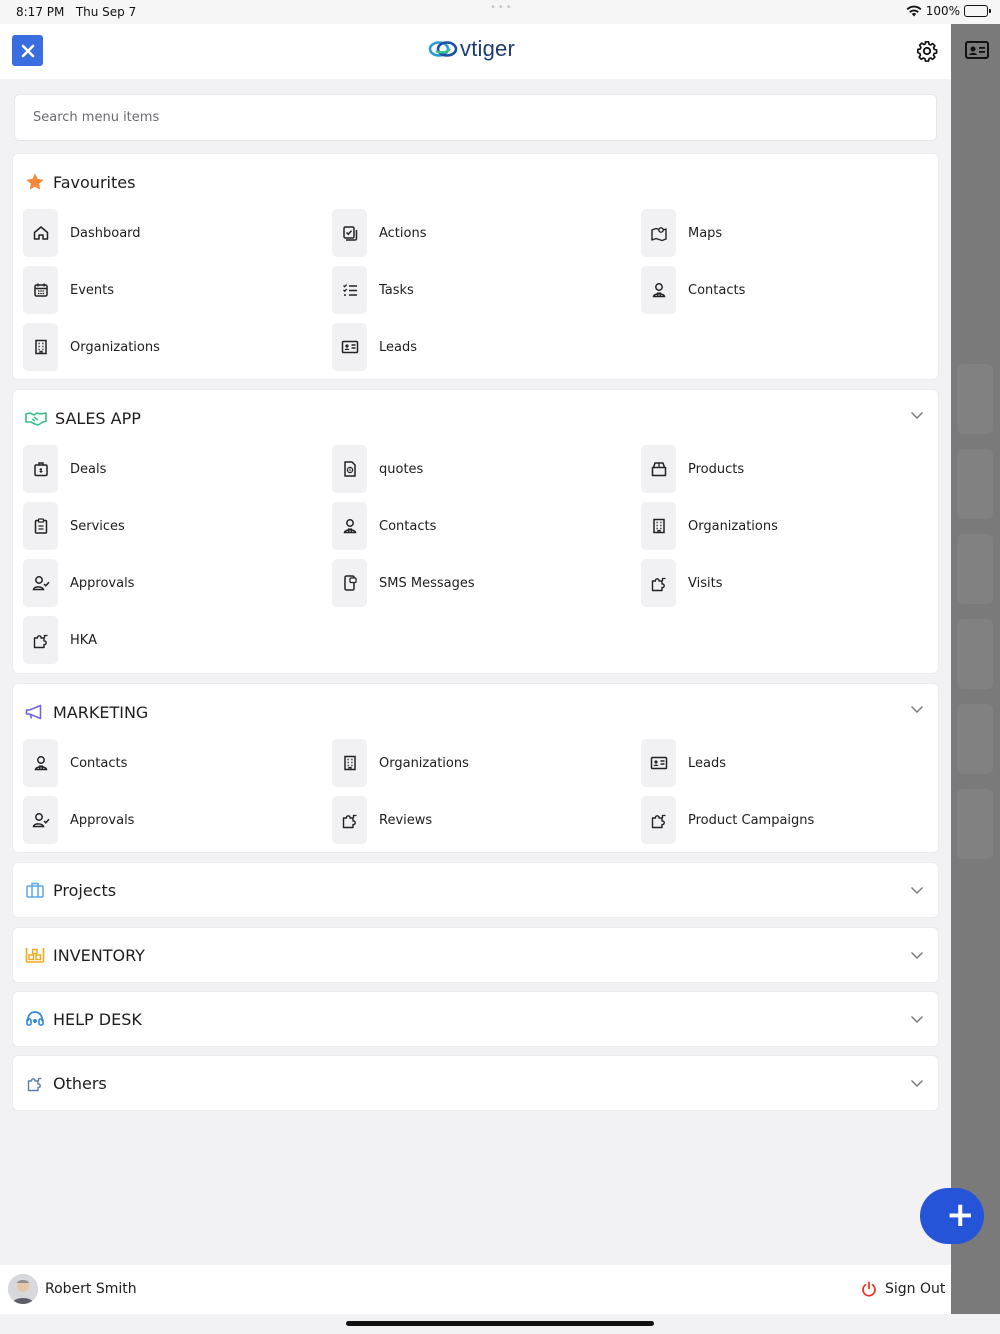  I want to click on gear-icon, so click(927, 51).